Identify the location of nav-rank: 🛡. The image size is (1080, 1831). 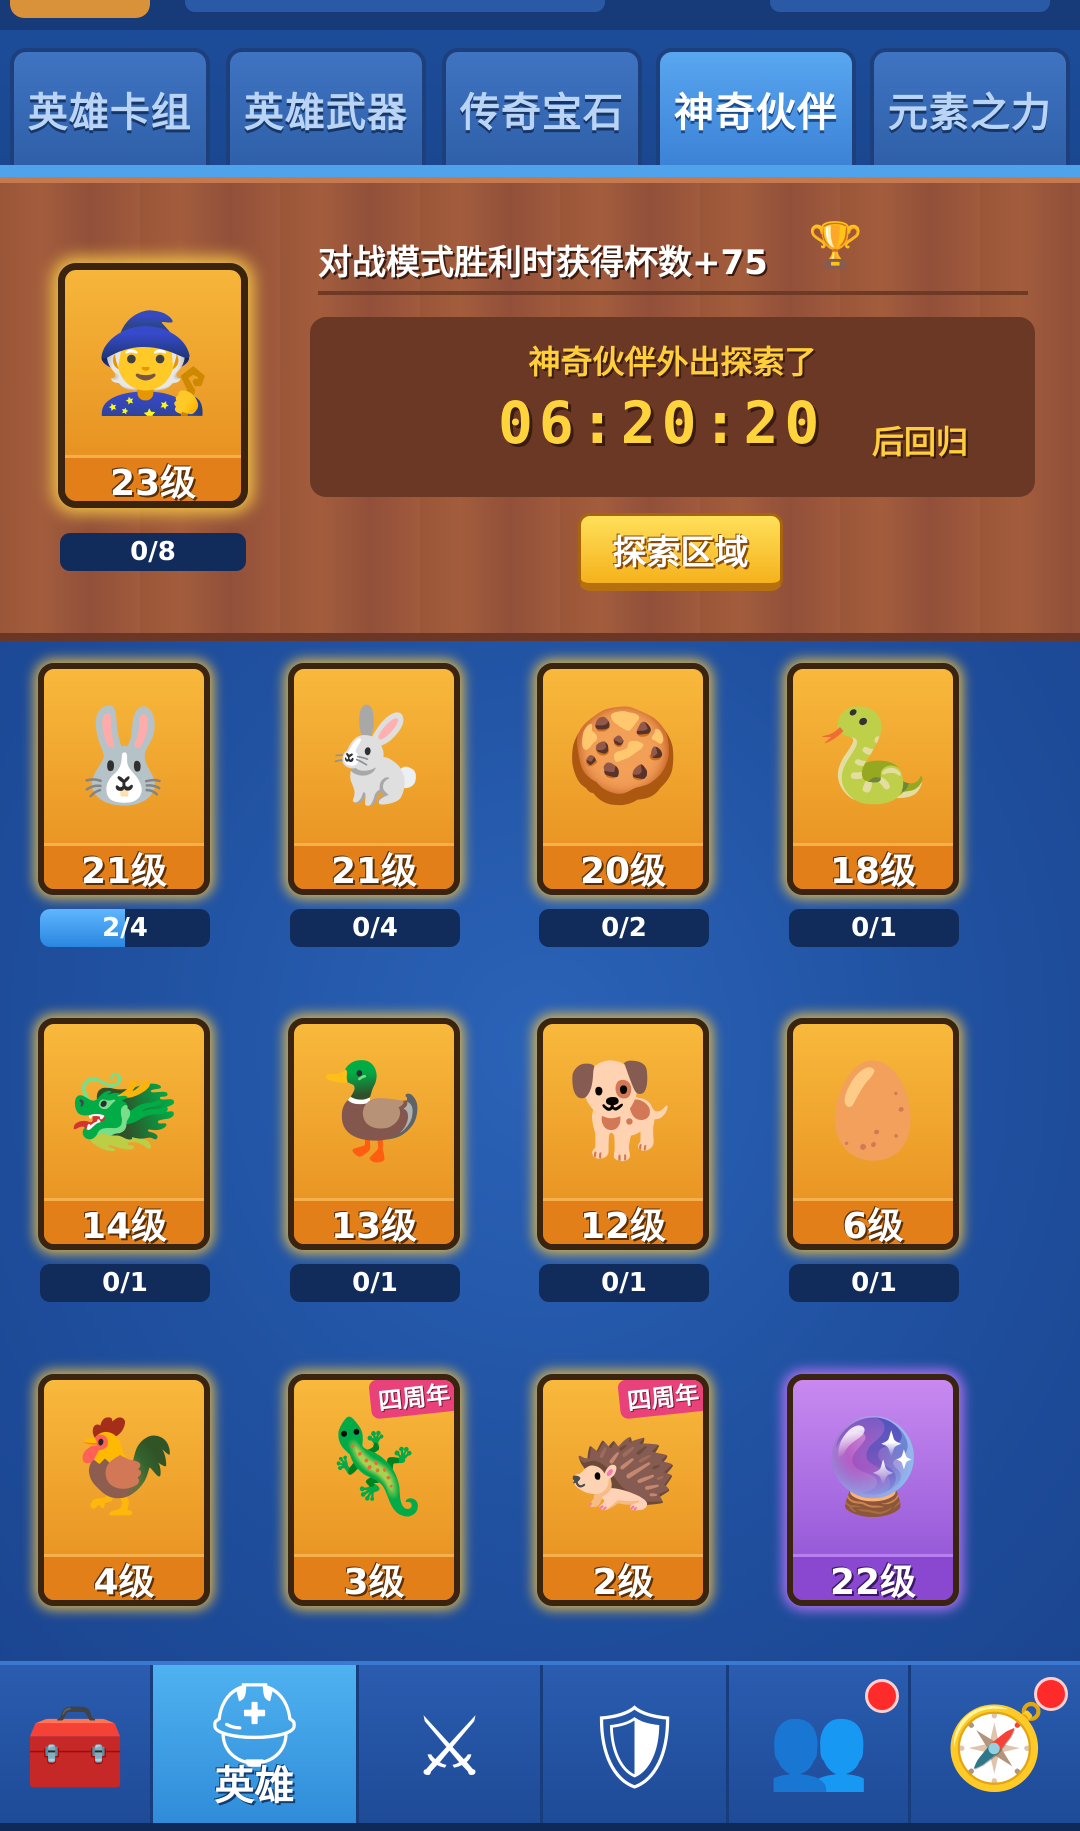
(636, 1748).